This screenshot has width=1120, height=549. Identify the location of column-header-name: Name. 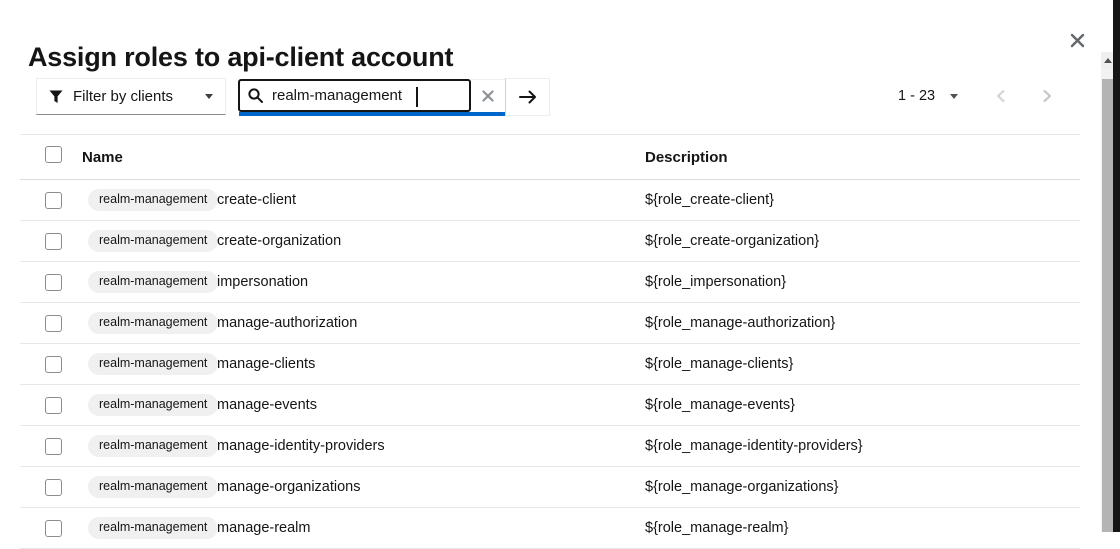
(102, 157).